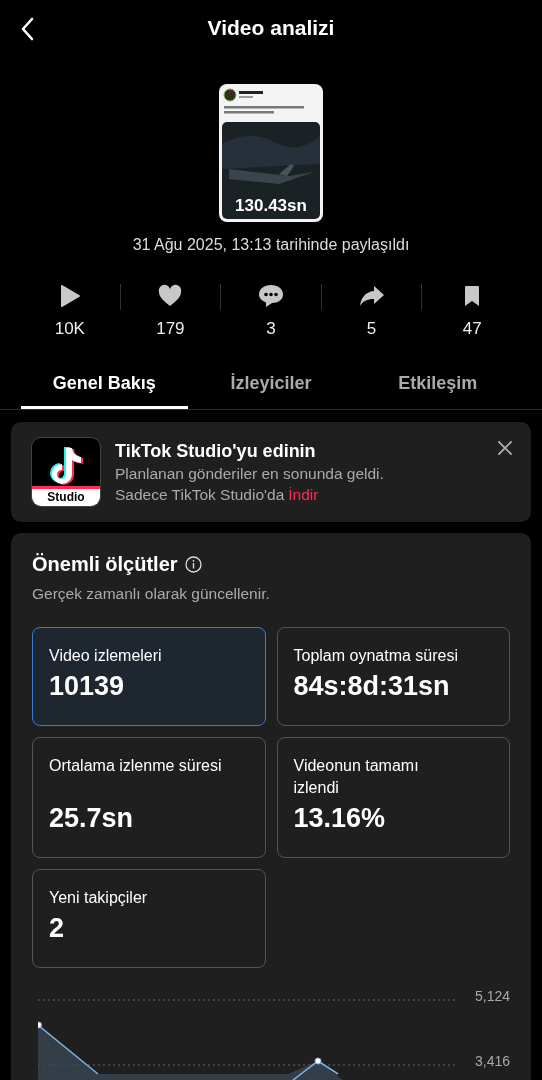 This screenshot has width=542, height=1080. I want to click on stat-count: 10K, so click(69, 329).